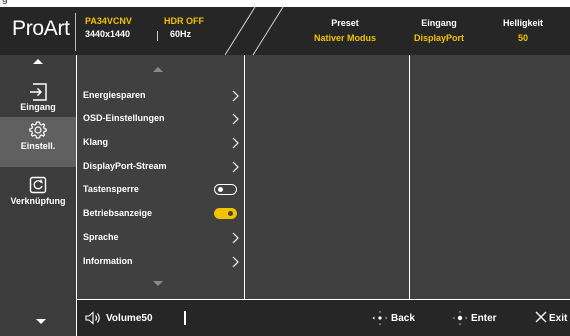  Describe the element at coordinates (162, 238) in the screenshot. I see `menu-item-sprache: Sprache` at that location.